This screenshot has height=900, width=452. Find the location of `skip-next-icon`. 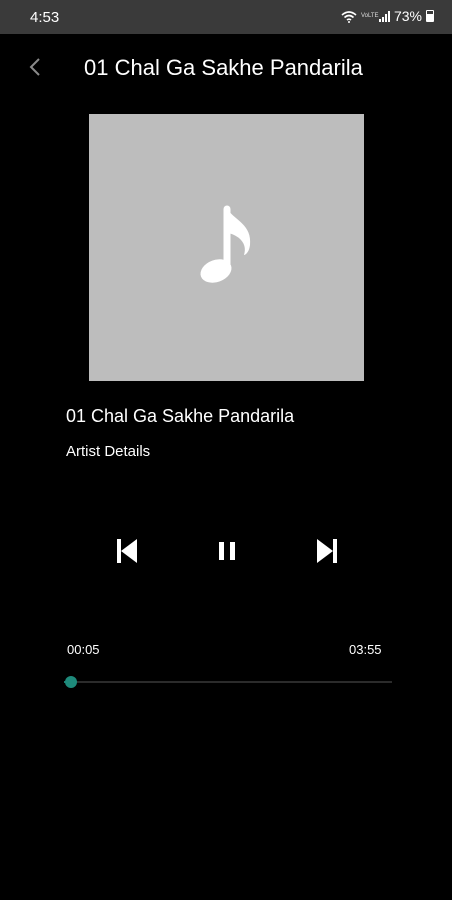

skip-next-icon is located at coordinates (327, 551).